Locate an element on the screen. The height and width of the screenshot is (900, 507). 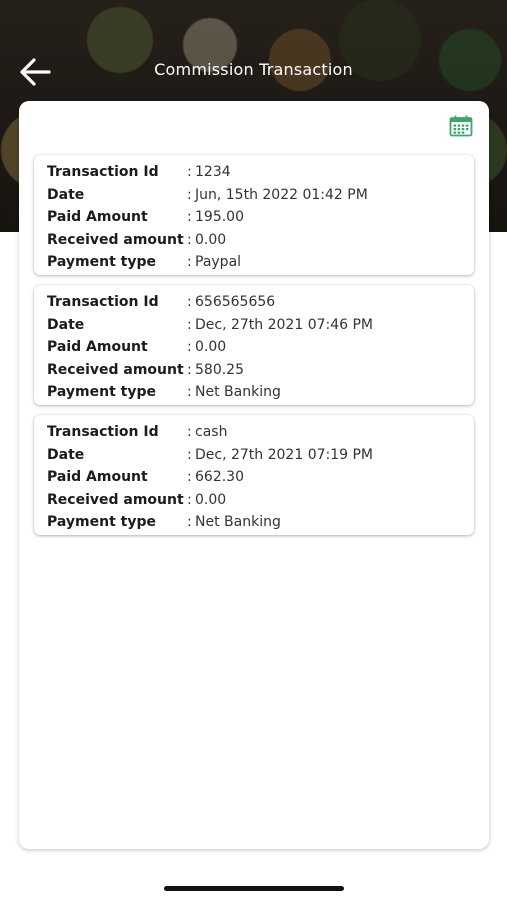
paid-amount-row: Paid Amount : 662.30 is located at coordinates (260, 477).